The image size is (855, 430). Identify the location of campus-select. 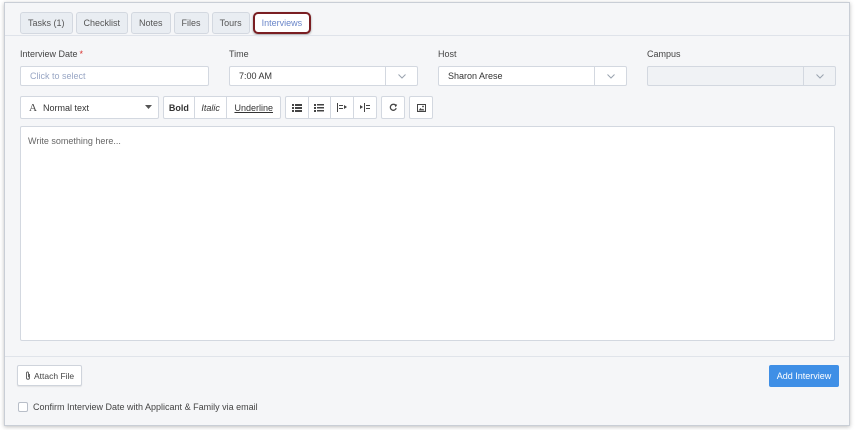
(741, 76).